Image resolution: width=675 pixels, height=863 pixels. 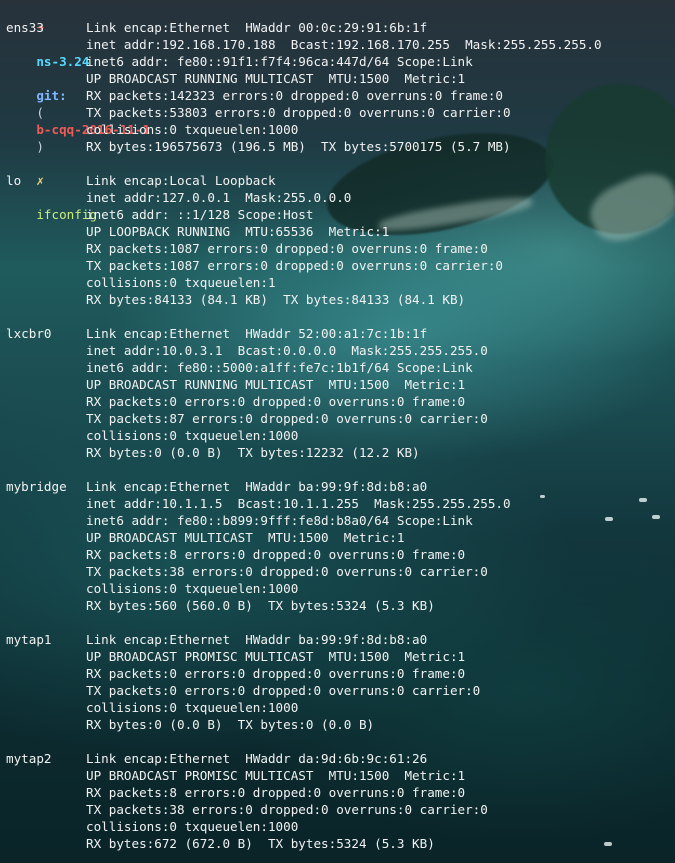 I want to click on interface-line: lo Link encap:Local Loopback, so click(x=340, y=180).